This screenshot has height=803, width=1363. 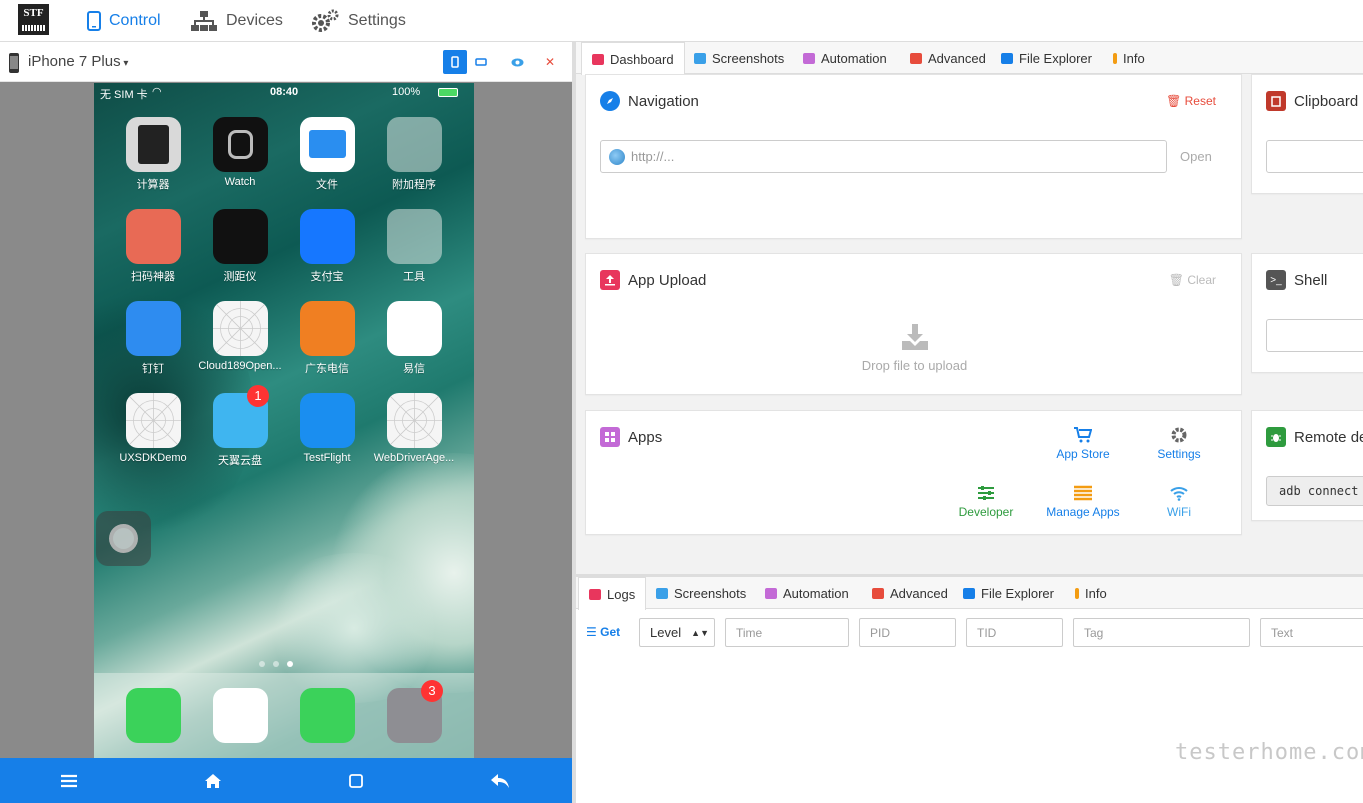 What do you see at coordinates (327, 420) in the screenshot?
I see `testflight-icon` at bounding box center [327, 420].